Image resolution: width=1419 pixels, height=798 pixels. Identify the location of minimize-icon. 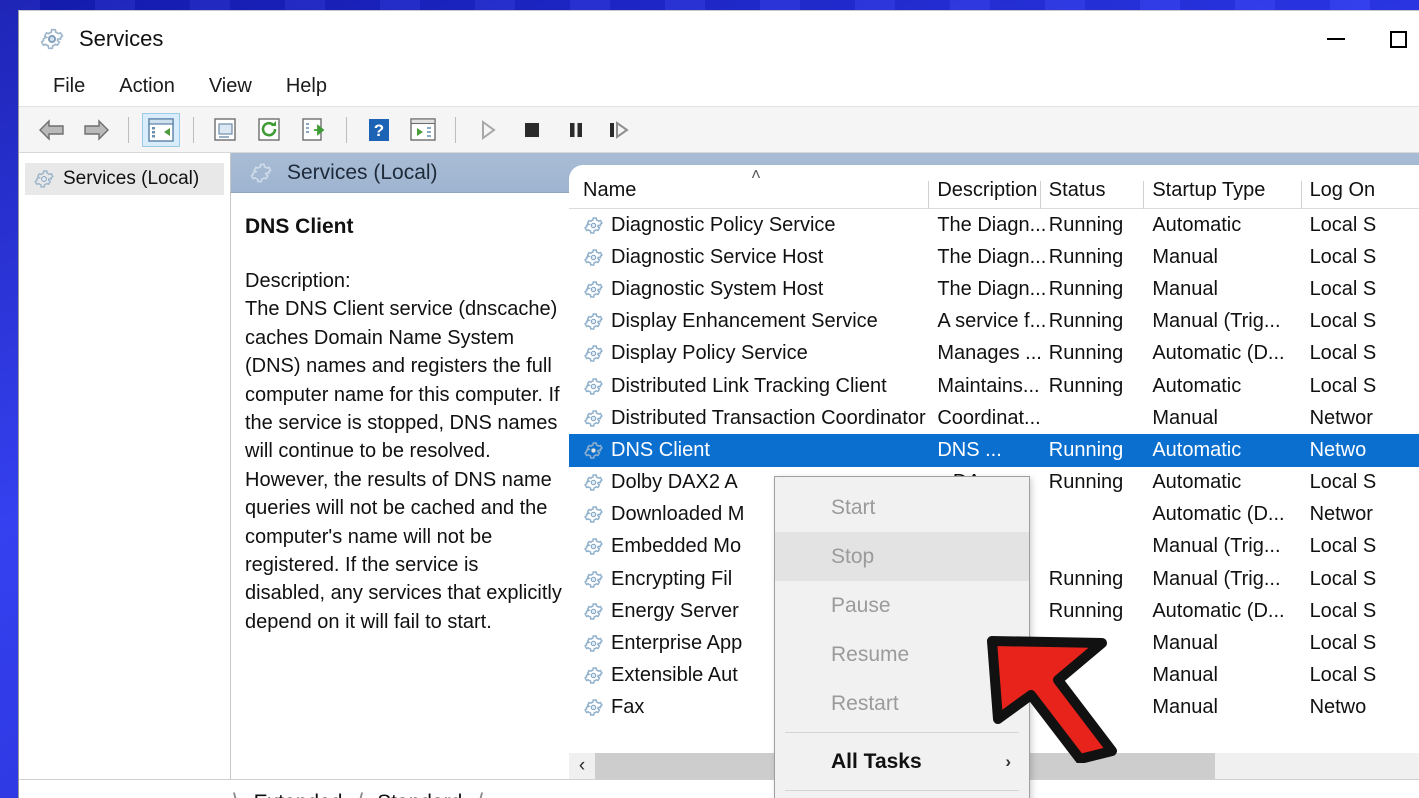
(1336, 39).